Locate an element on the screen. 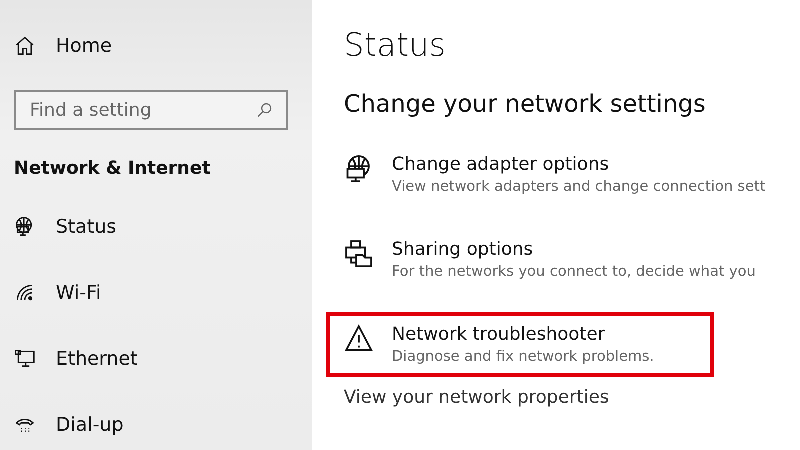  monitor-icon is located at coordinates (25, 359).